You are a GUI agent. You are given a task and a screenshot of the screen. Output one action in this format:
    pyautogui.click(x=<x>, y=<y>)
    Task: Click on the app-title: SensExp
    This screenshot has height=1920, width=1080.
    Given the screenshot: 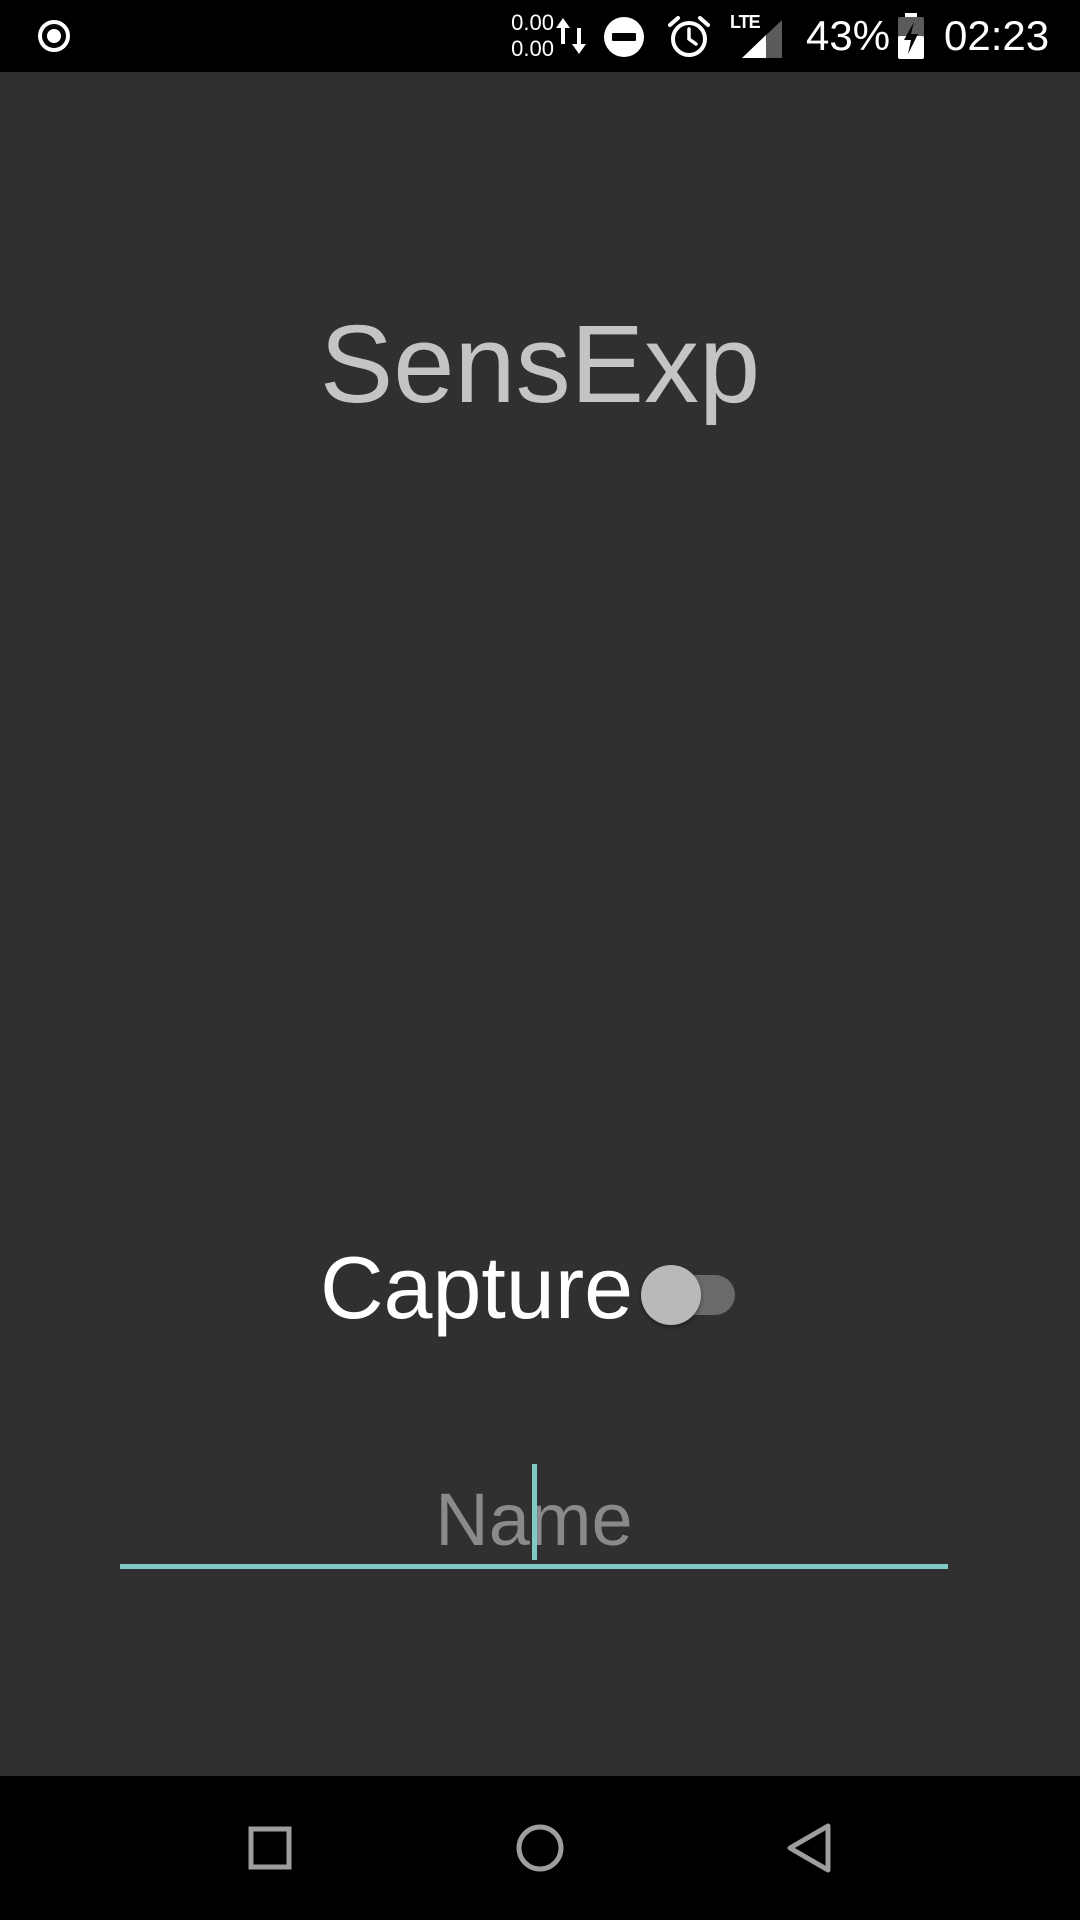 What is the action you would take?
    pyautogui.click(x=540, y=364)
    